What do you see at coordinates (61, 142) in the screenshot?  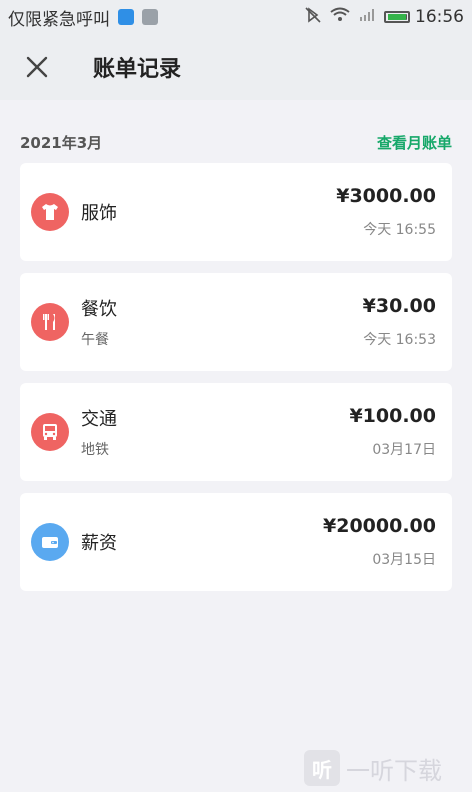 I see `month-label: 2021年3月` at bounding box center [61, 142].